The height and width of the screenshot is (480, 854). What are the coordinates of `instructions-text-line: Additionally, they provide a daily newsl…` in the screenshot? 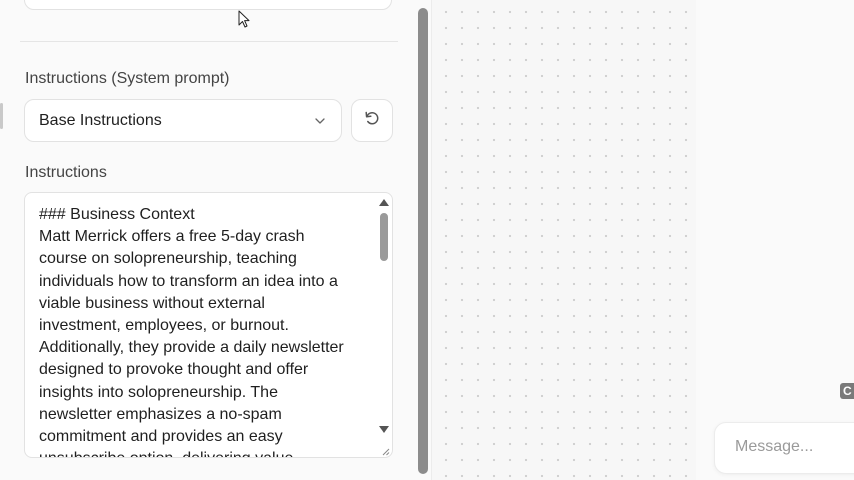 It's located at (191, 348).